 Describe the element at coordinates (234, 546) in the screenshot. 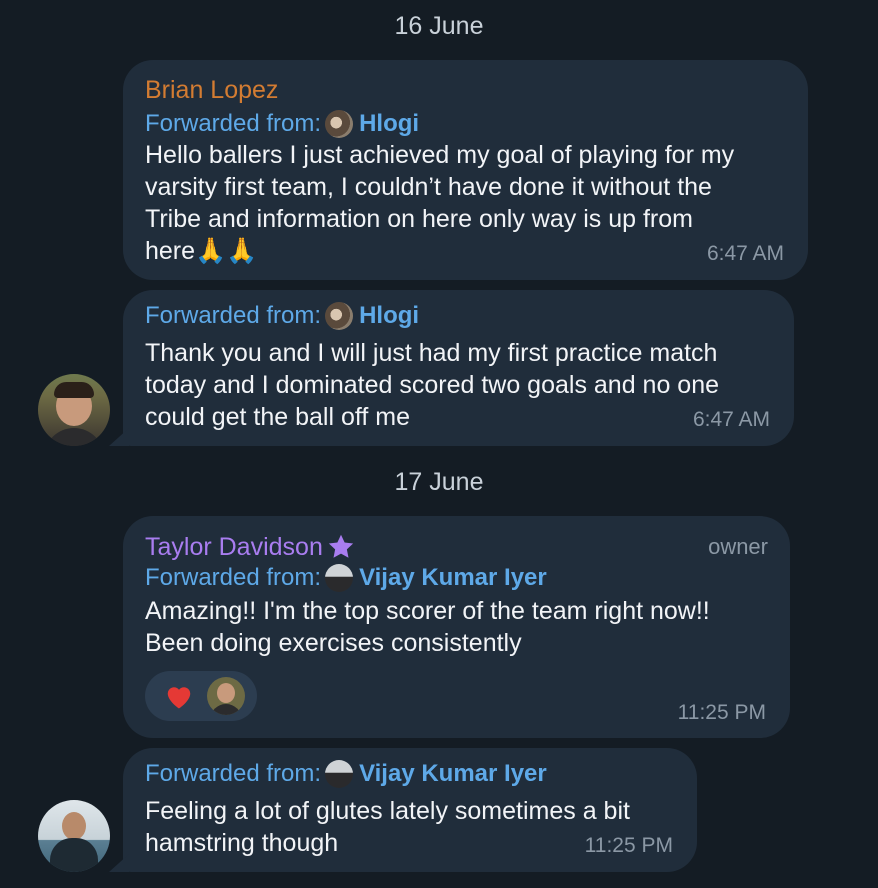

I see `sender-name-text: Taylor Davidson` at that location.